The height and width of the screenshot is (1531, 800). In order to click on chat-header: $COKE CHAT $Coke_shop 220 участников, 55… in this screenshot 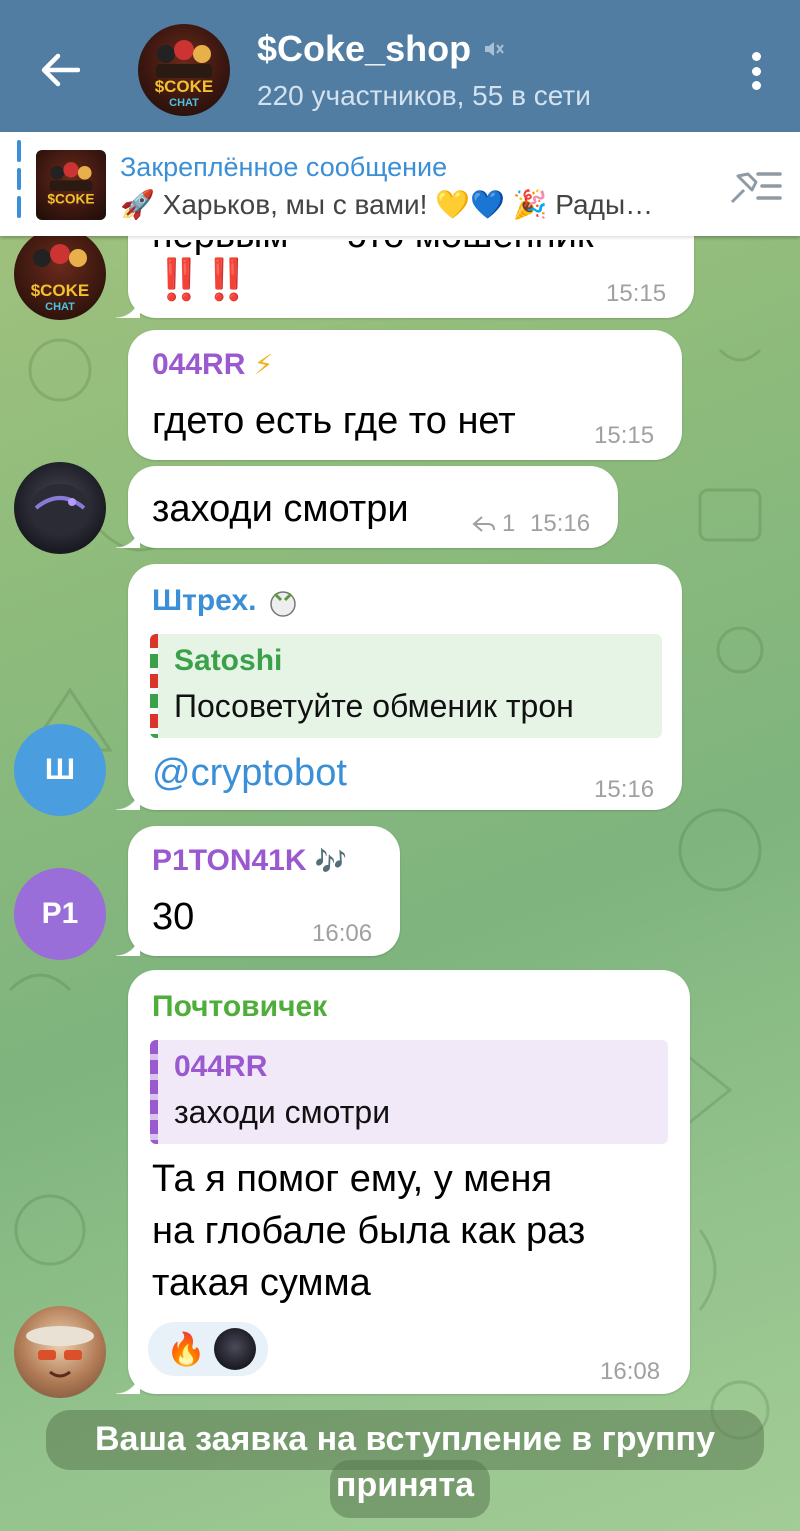, I will do `click(400, 66)`.